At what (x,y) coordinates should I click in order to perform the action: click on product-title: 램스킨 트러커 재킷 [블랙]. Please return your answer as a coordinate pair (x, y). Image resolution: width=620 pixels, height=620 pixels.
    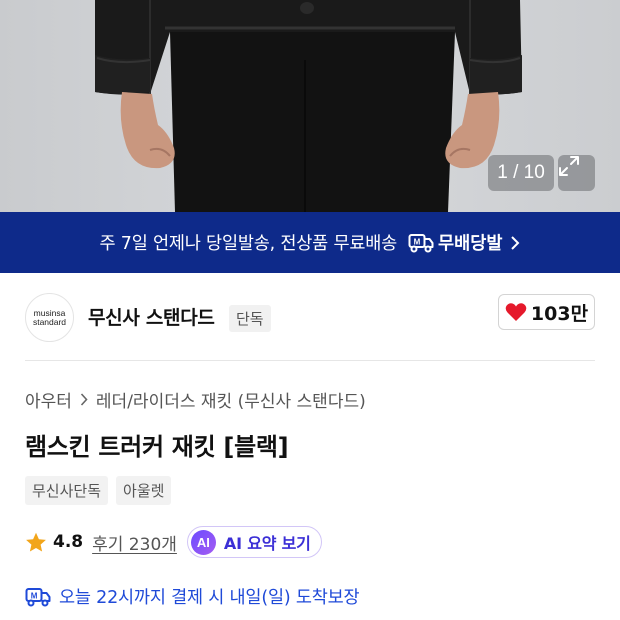
    Looking at the image, I should click on (157, 447).